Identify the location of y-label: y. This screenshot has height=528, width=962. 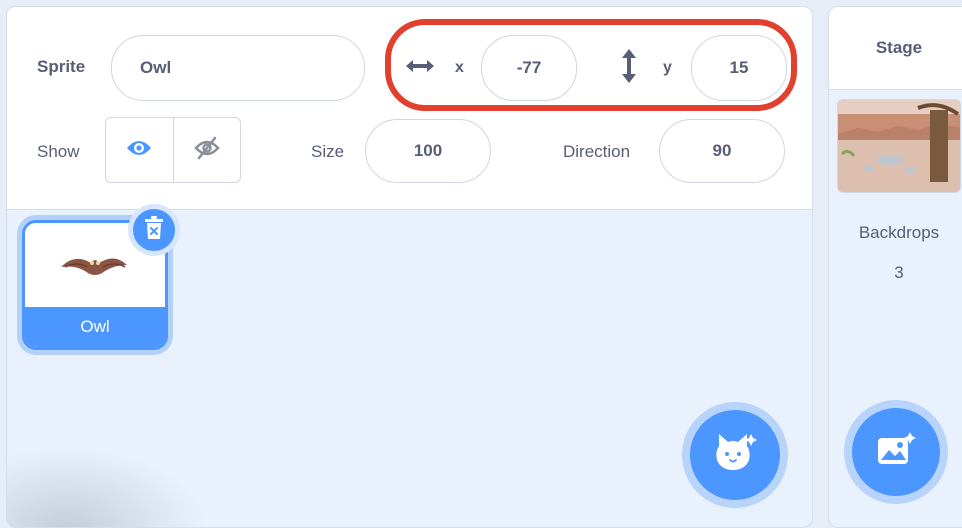
(667, 67).